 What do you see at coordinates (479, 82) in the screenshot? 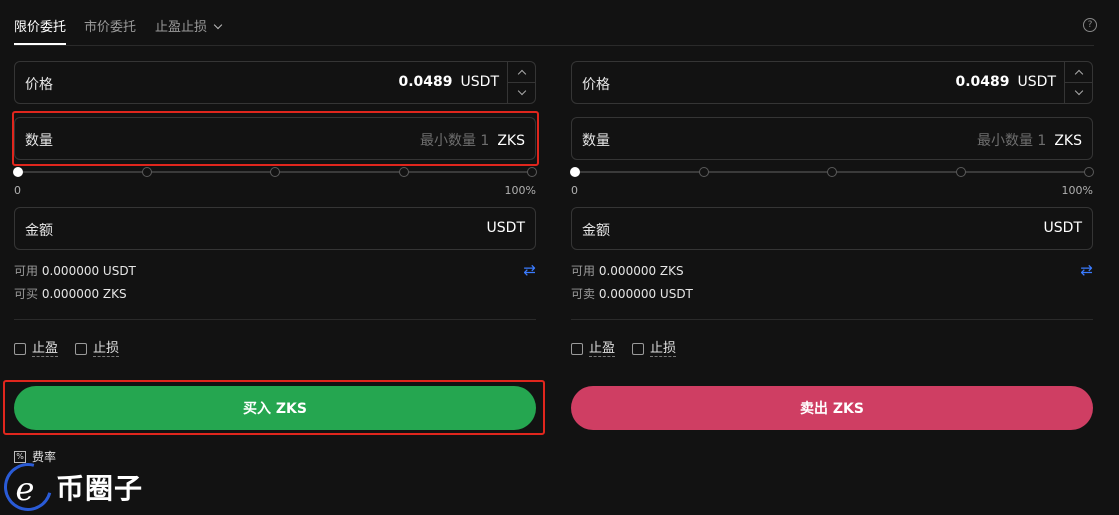
I see `buy-price-unit: USDT` at bounding box center [479, 82].